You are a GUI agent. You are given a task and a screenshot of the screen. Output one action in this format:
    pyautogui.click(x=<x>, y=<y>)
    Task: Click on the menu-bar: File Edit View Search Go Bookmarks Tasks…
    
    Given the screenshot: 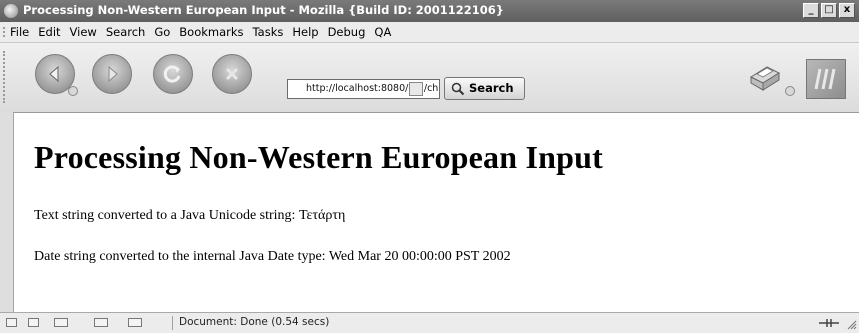 What is the action you would take?
    pyautogui.click(x=429, y=32)
    